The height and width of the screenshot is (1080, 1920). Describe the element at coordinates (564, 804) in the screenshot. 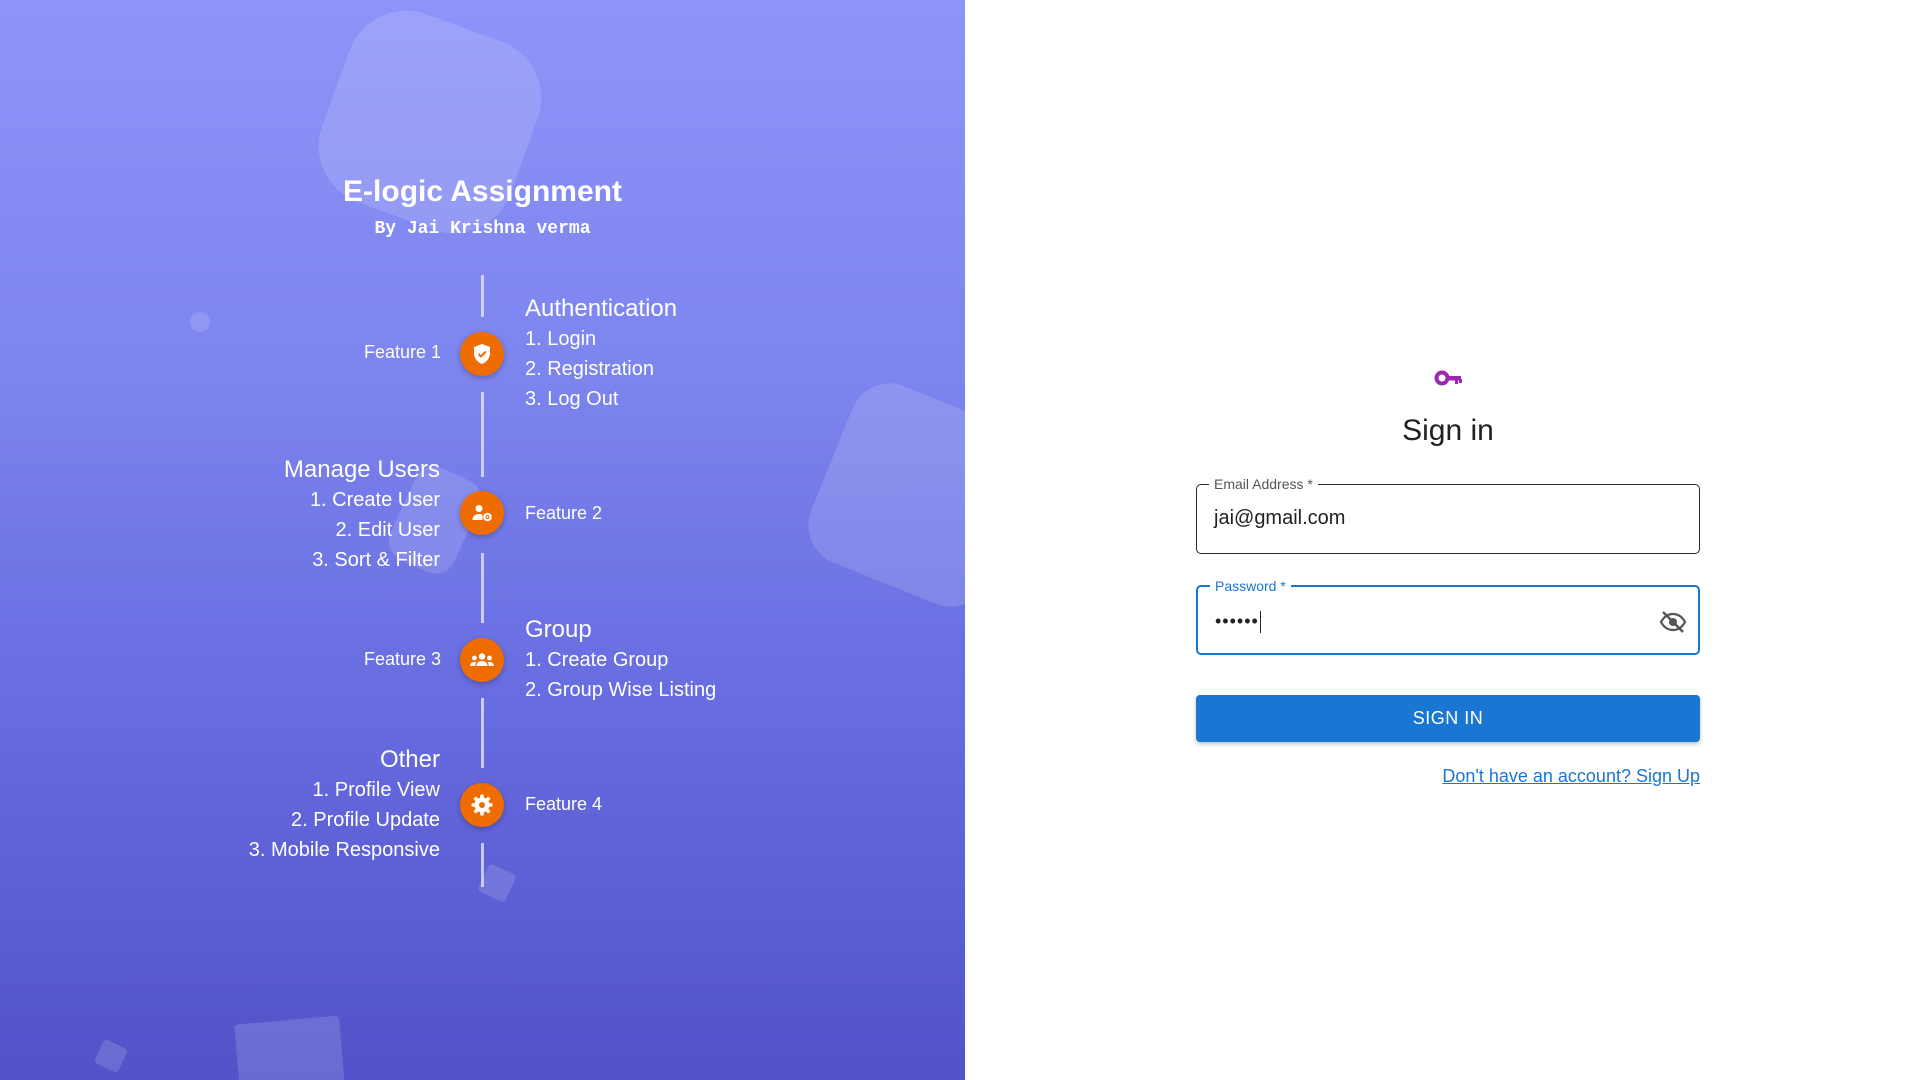

I see `feature-4-label: Feature 4` at that location.